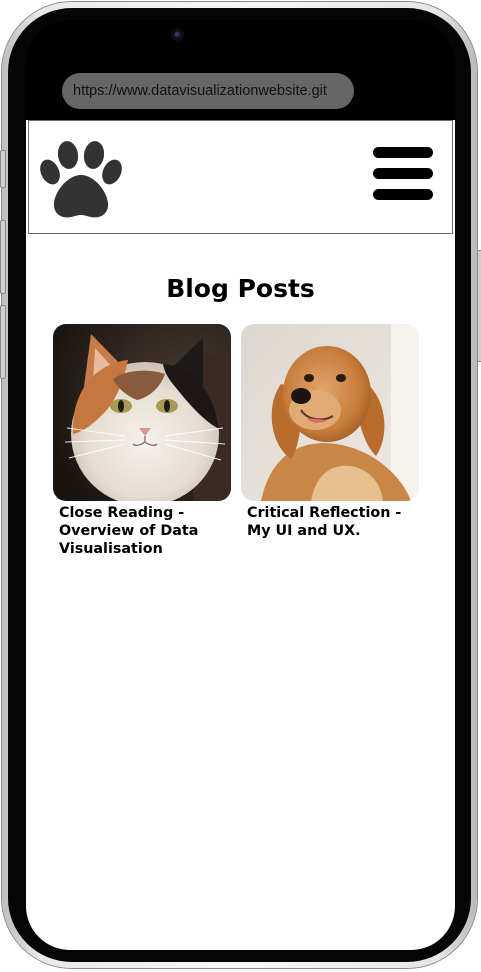  What do you see at coordinates (111, 549) in the screenshot?
I see `title-line: Visualisation` at bounding box center [111, 549].